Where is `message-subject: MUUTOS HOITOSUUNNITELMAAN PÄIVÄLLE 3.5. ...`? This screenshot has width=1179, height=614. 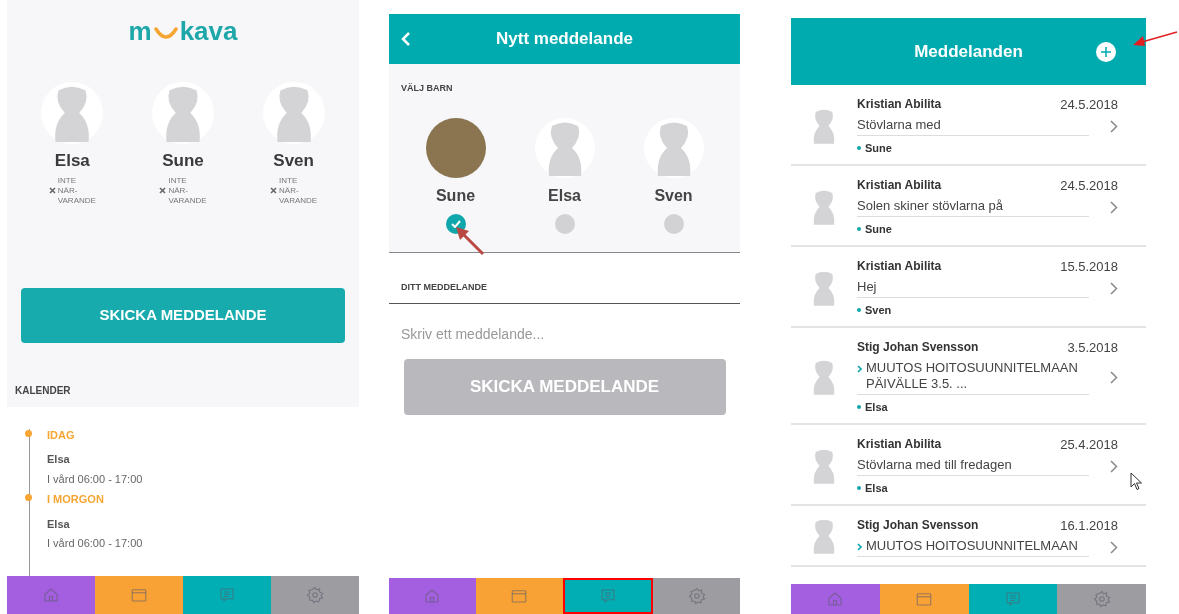 message-subject: MUUTOS HOITOSUUNNITELMAAN PÄIVÄLLE 3.5. ... is located at coordinates (972, 375).